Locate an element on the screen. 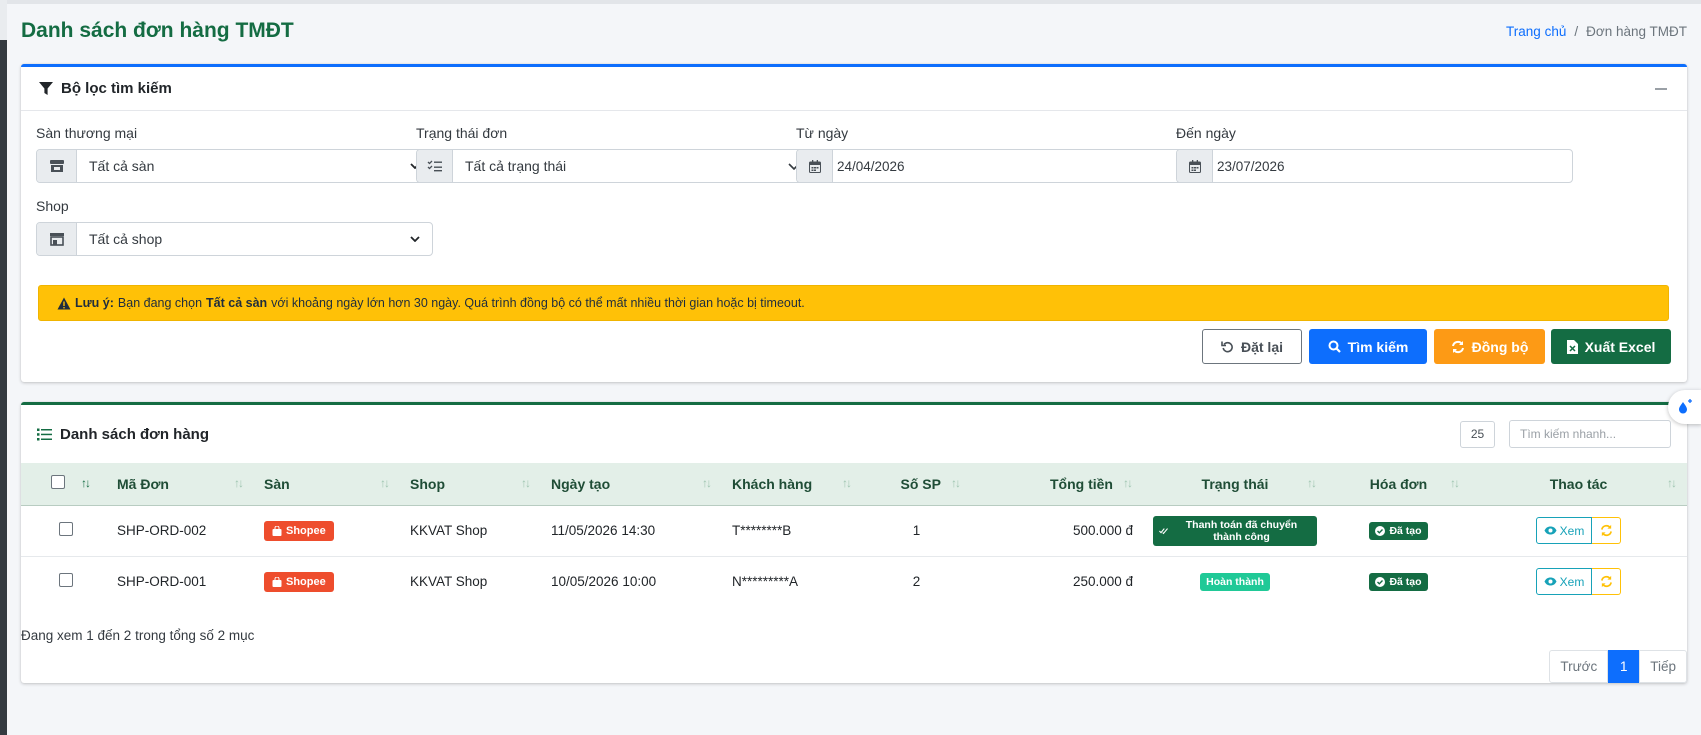 This screenshot has width=1701, height=735. search-button: Tìm kiếm is located at coordinates (1368, 346).